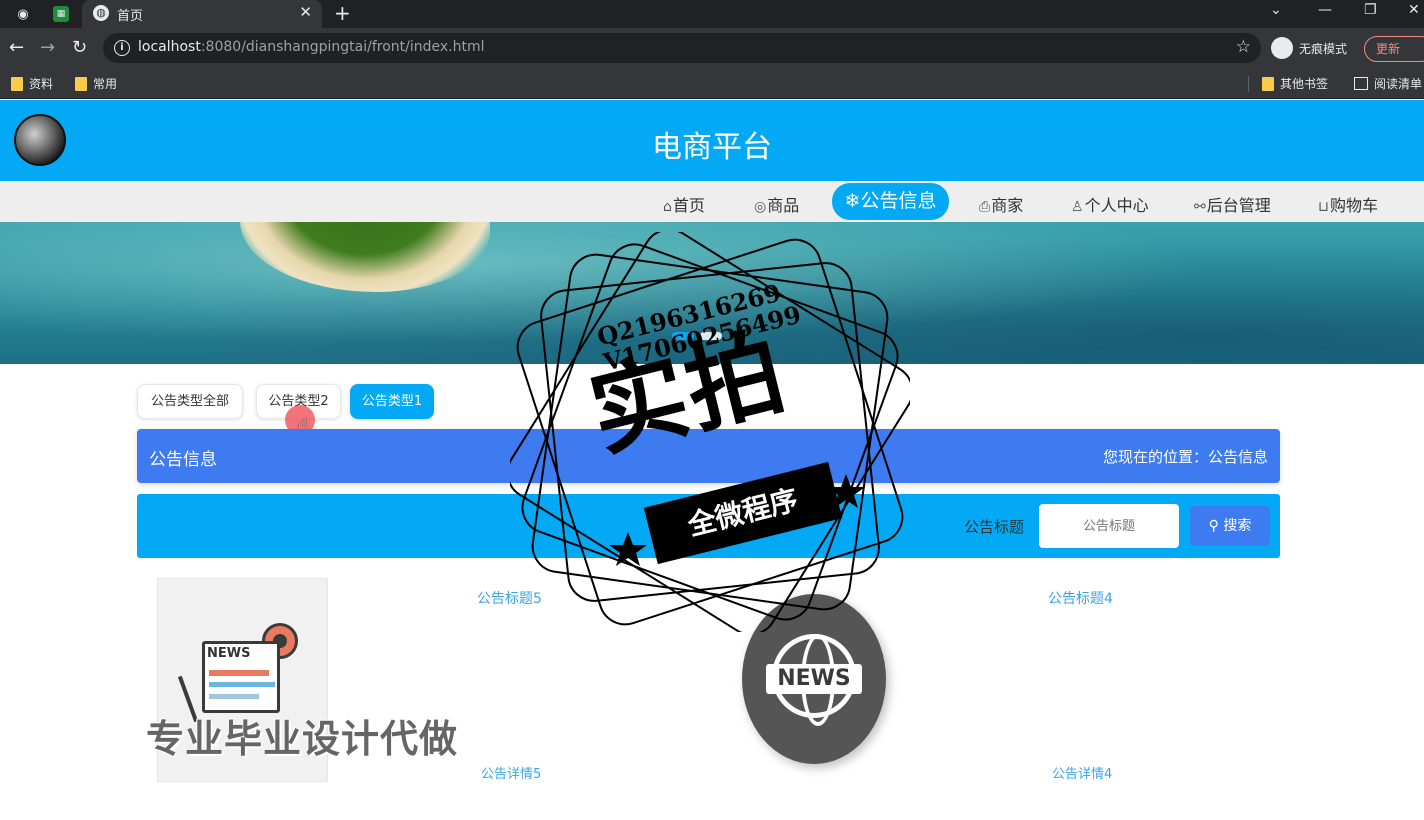 The height and width of the screenshot is (820, 1424). I want to click on snowflake-icon: ❄, so click(852, 201).